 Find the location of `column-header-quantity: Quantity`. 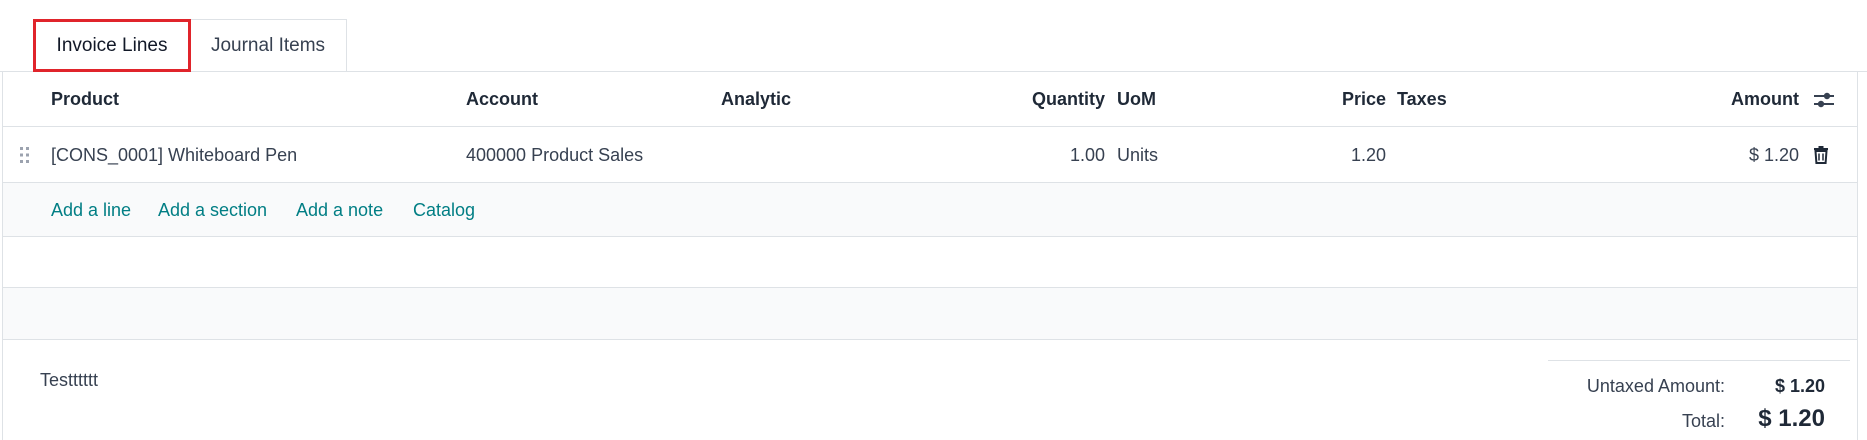

column-header-quantity: Quantity is located at coordinates (1034, 99).